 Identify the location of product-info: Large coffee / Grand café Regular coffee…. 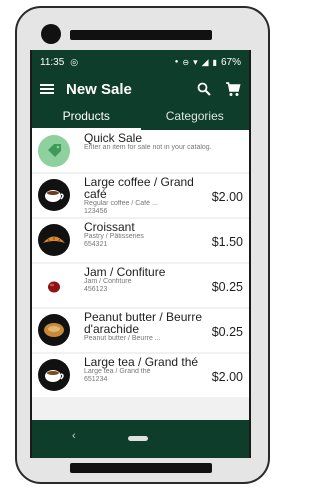
(145, 196).